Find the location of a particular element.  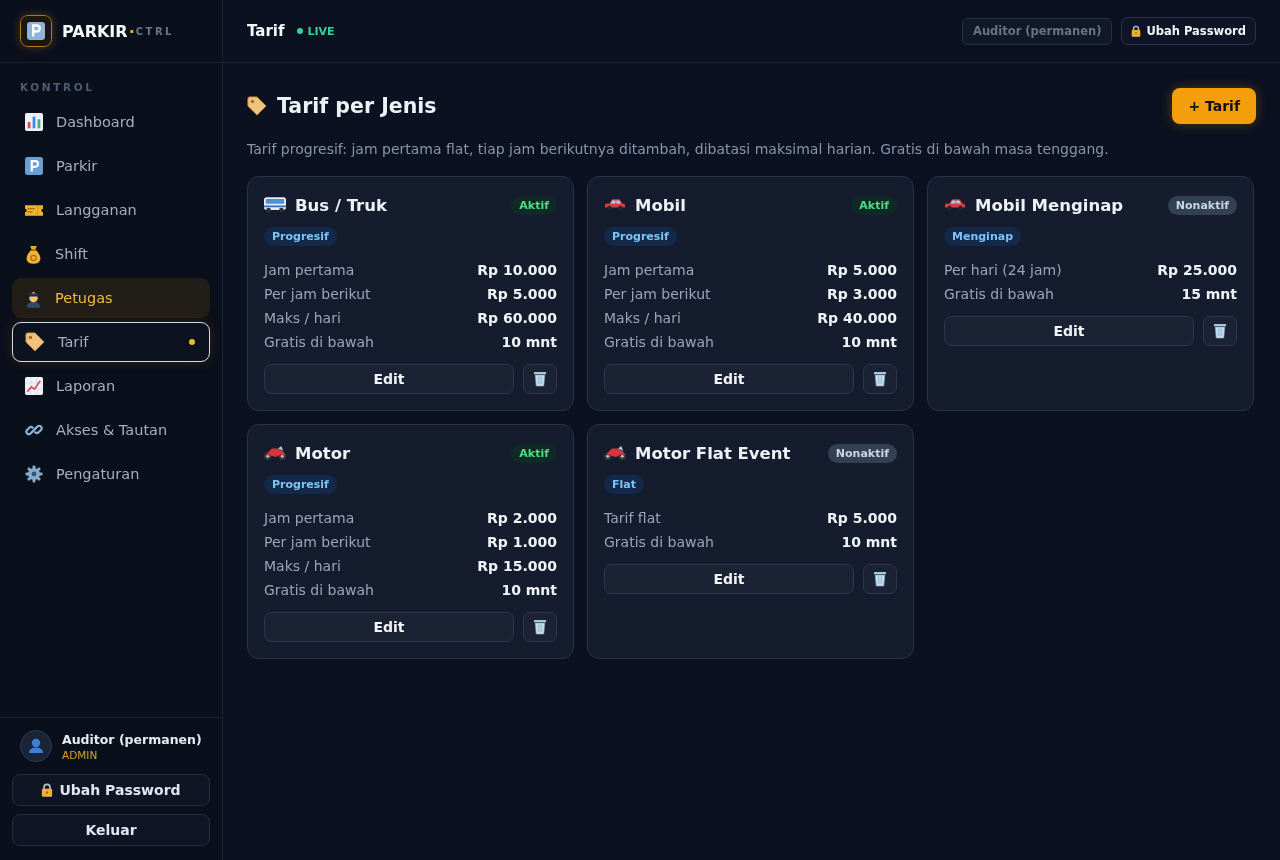

rate-value: Rp 10.000 is located at coordinates (517, 270).